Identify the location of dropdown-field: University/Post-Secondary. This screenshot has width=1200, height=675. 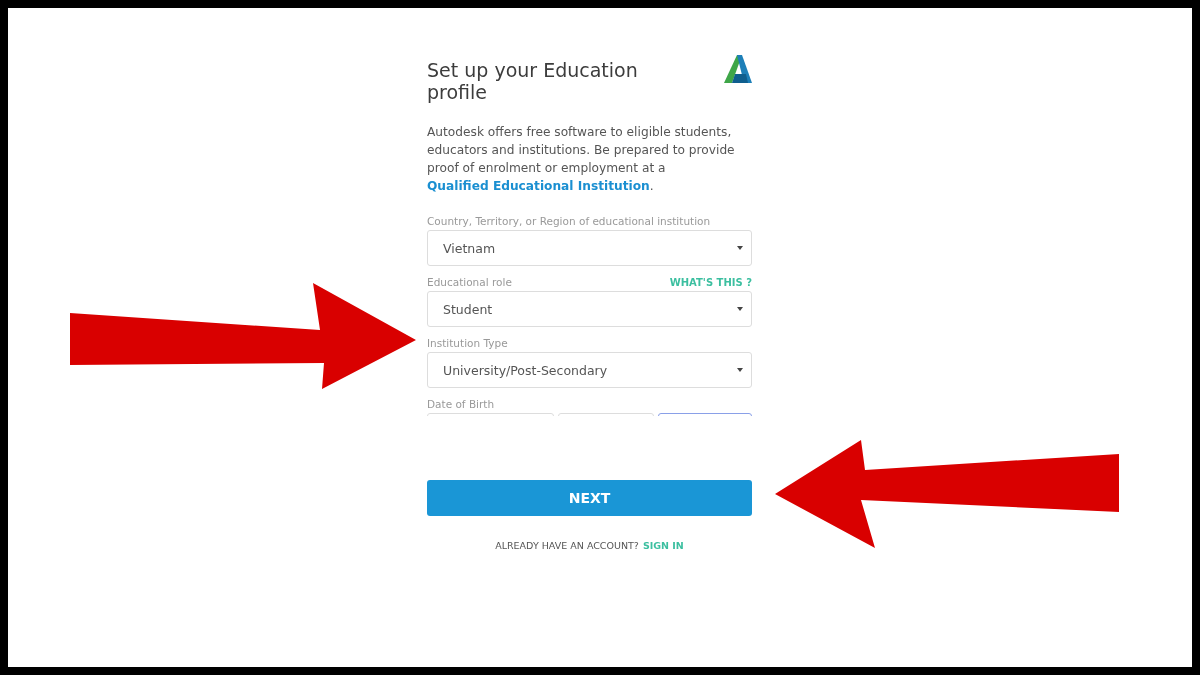
(589, 370).